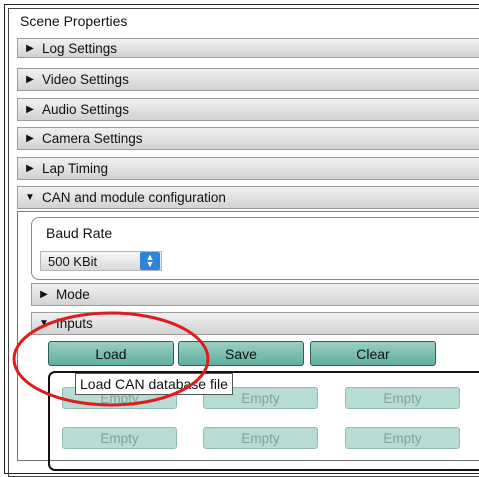  What do you see at coordinates (119, 438) in the screenshot?
I see `input-slot-4: Empty` at bounding box center [119, 438].